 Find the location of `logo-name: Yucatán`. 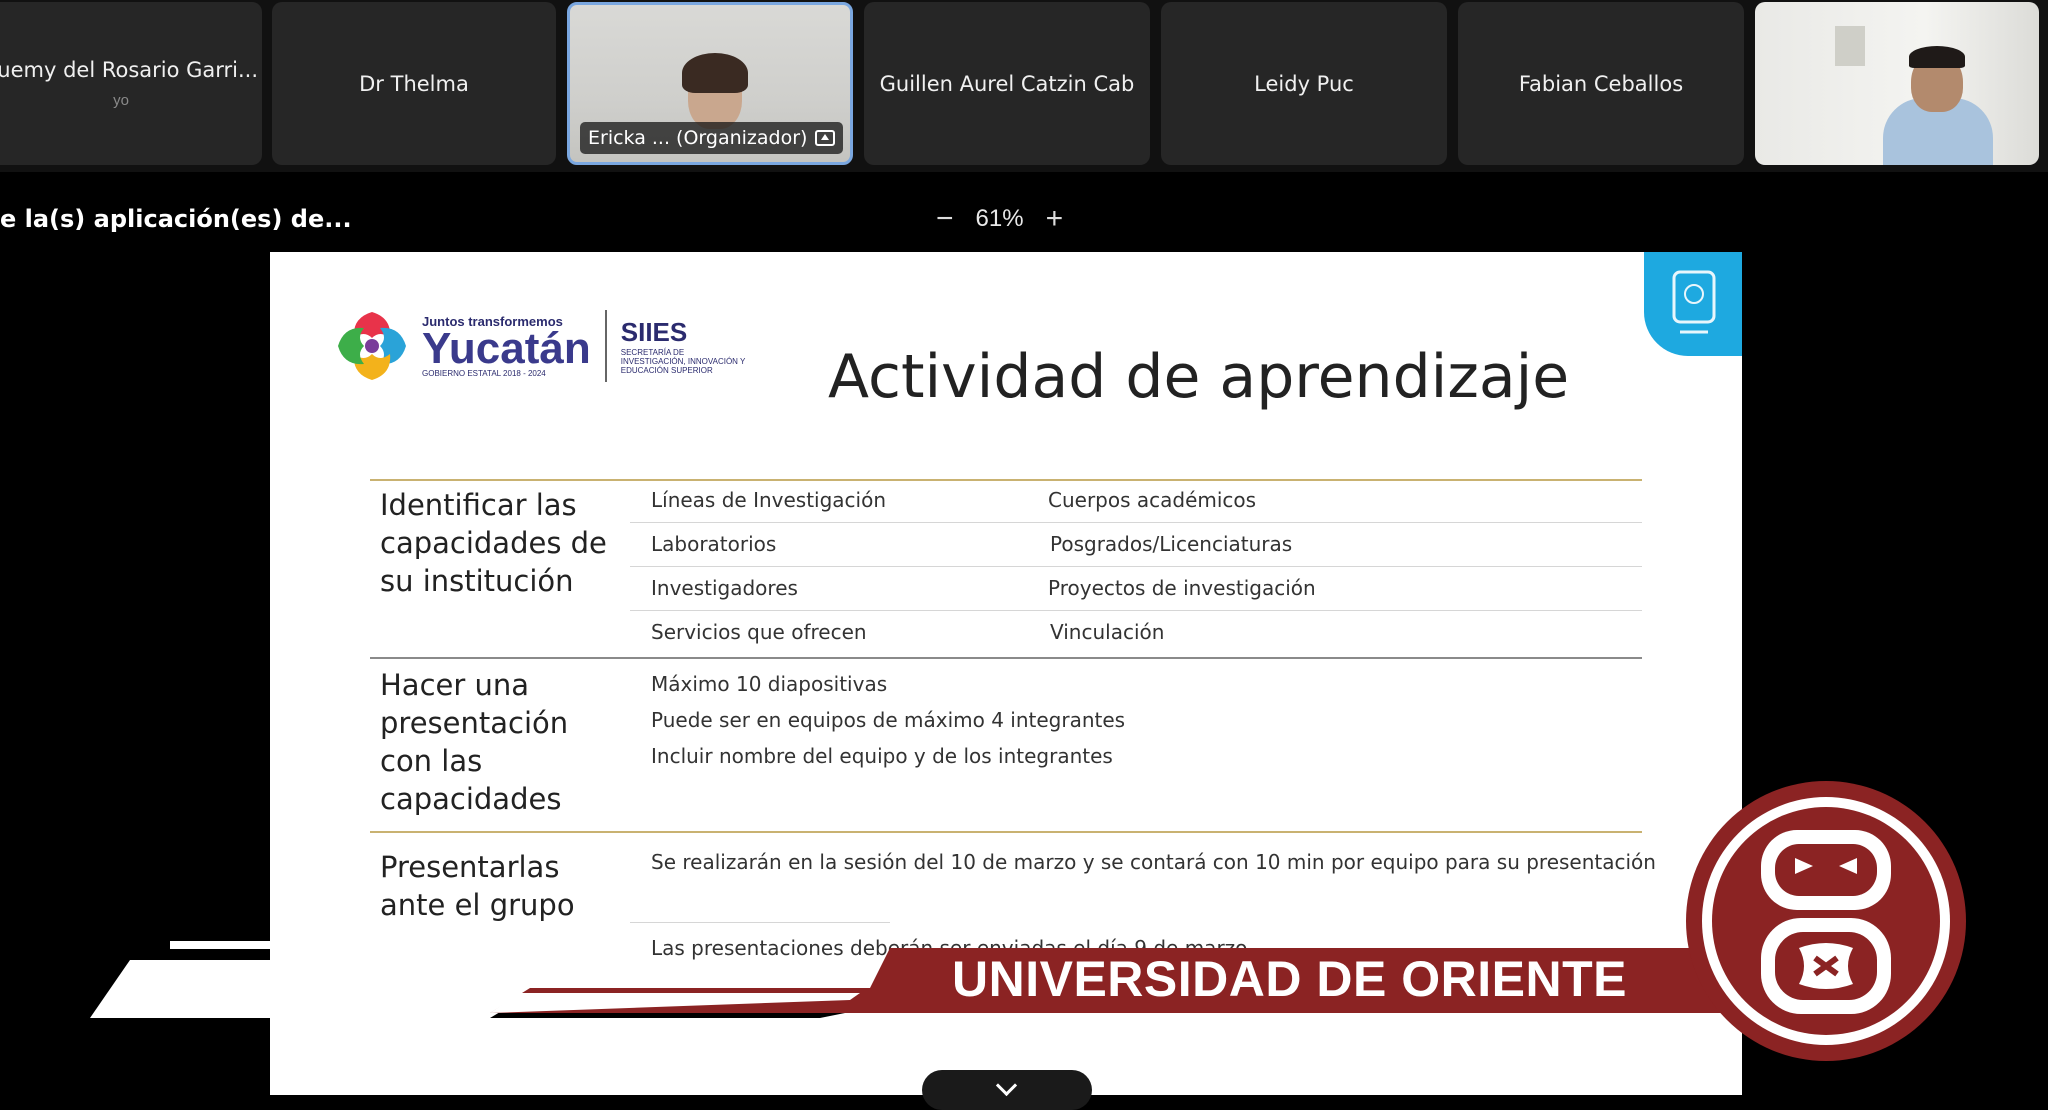

logo-name: Yucatán is located at coordinates (506, 348).